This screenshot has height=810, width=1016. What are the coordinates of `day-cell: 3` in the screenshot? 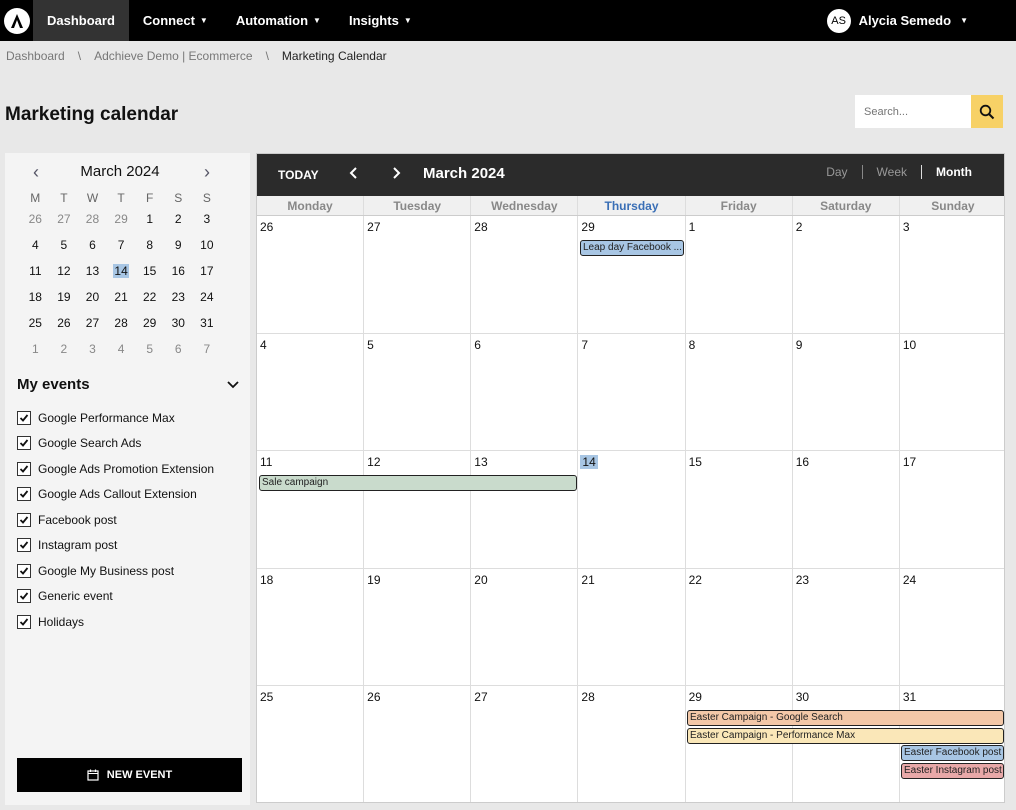 It's located at (951, 274).